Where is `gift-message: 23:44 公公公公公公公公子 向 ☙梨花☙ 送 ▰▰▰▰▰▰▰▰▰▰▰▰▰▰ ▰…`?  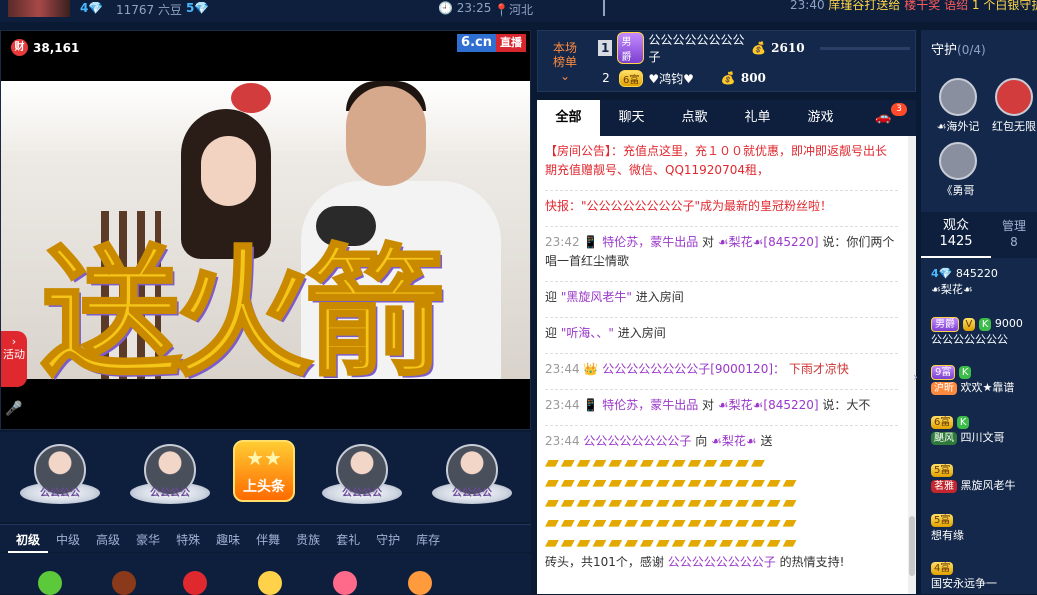 gift-message: 23:44 公公公公公公公公子 向 ☙梨花☙ 送 ▰▰▰▰▰▰▰▰▰▰▰▰▰▰ ▰… is located at coordinates (721, 498).